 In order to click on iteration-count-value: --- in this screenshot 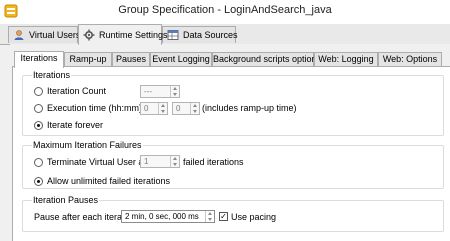, I will do `click(148, 91)`.